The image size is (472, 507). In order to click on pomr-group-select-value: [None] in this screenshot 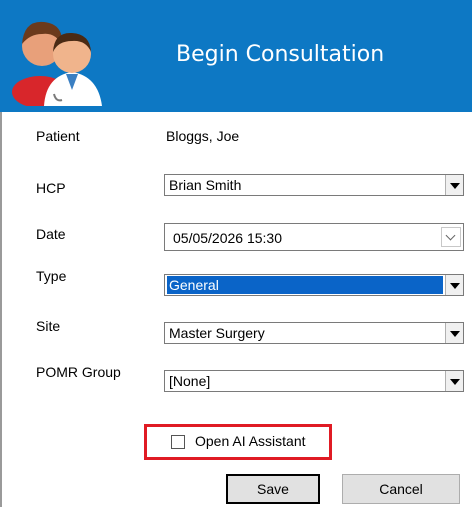, I will do `click(190, 381)`.